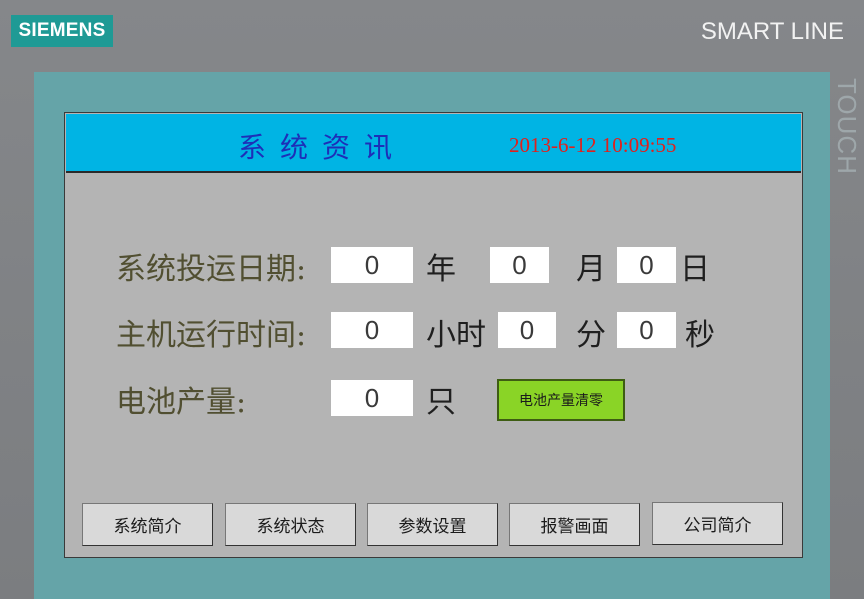 This screenshot has height=599, width=864. Describe the element at coordinates (456, 335) in the screenshot. I see `hours-unit: 小时` at that location.